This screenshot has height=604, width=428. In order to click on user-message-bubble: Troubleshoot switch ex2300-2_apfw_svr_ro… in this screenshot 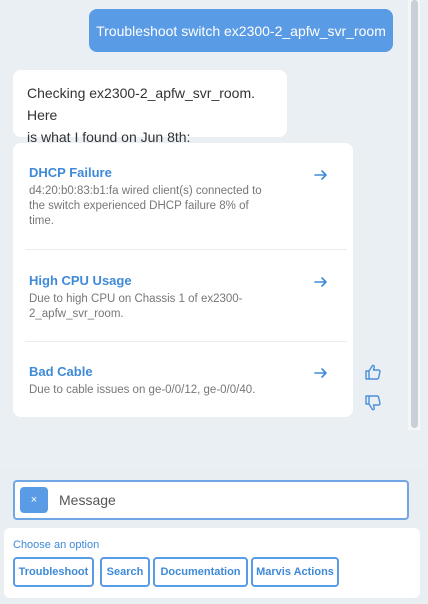, I will do `click(241, 30)`.